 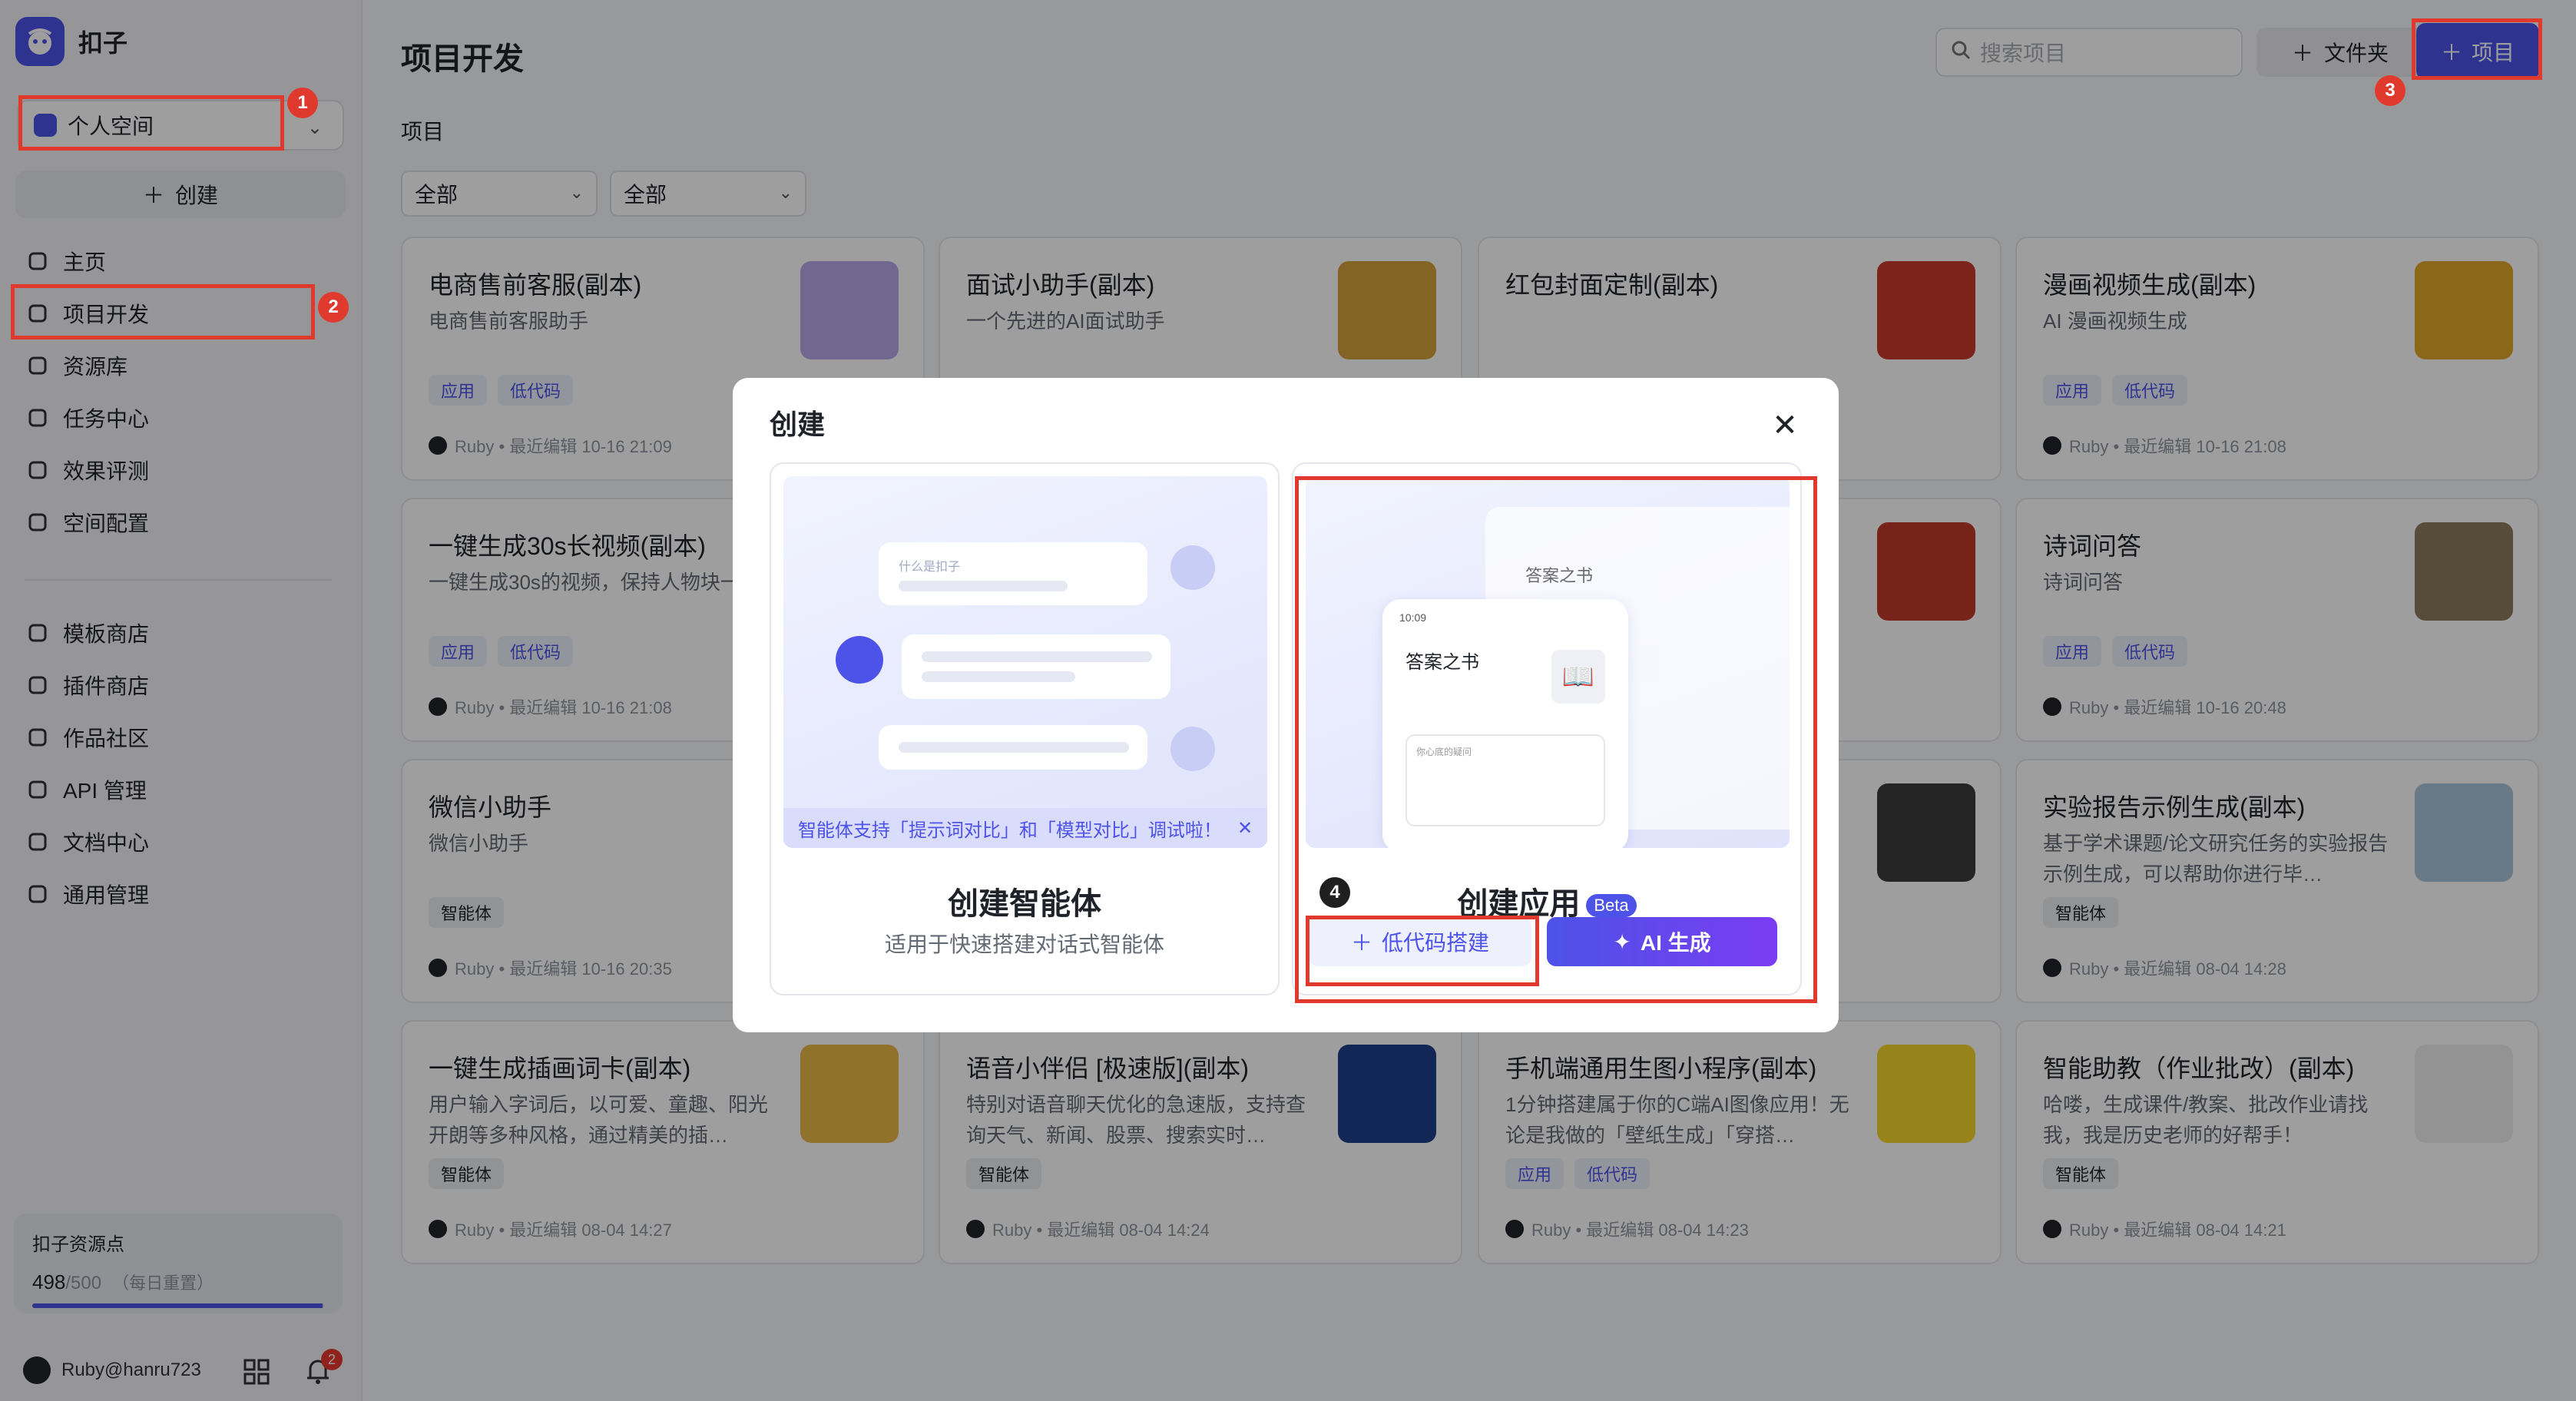 I want to click on chat-bubble: 什么是扣子, so click(x=1013, y=573).